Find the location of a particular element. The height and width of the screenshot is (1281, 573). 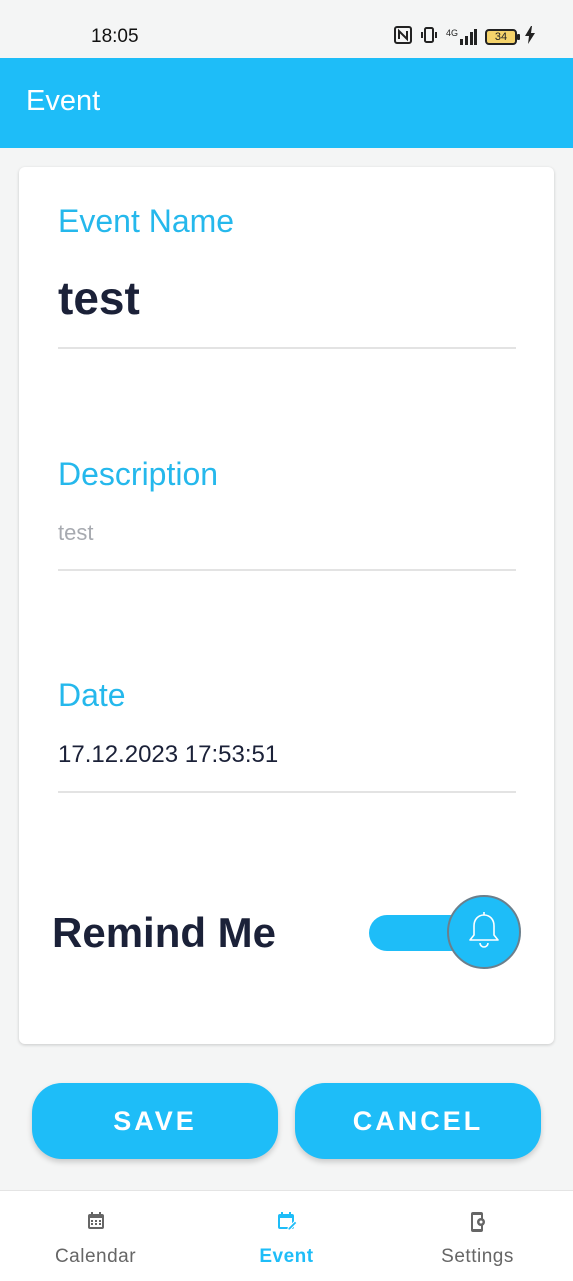

event-name-label: Event Name is located at coordinates (146, 221).